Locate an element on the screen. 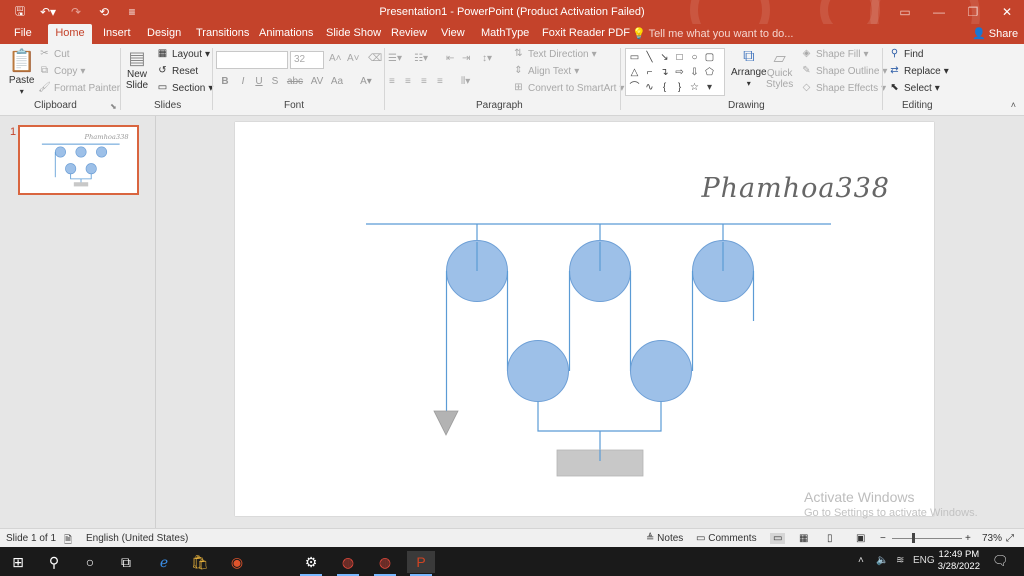 This screenshot has width=1024, height=576. zoom-level: 73% is located at coordinates (992, 538).